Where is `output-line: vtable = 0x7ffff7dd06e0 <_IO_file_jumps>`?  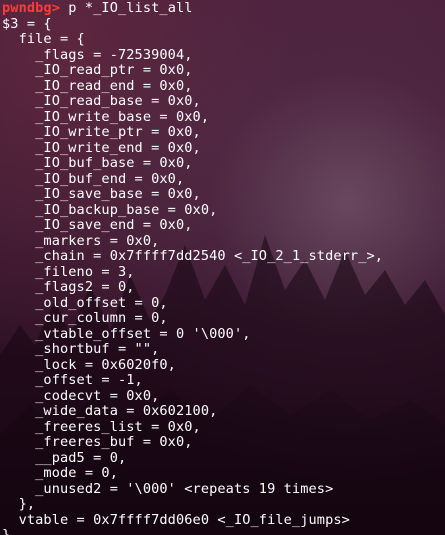 output-line: vtable = 0x7ffff7dd06e0 <_IO_file_jumps> is located at coordinates (176, 519).